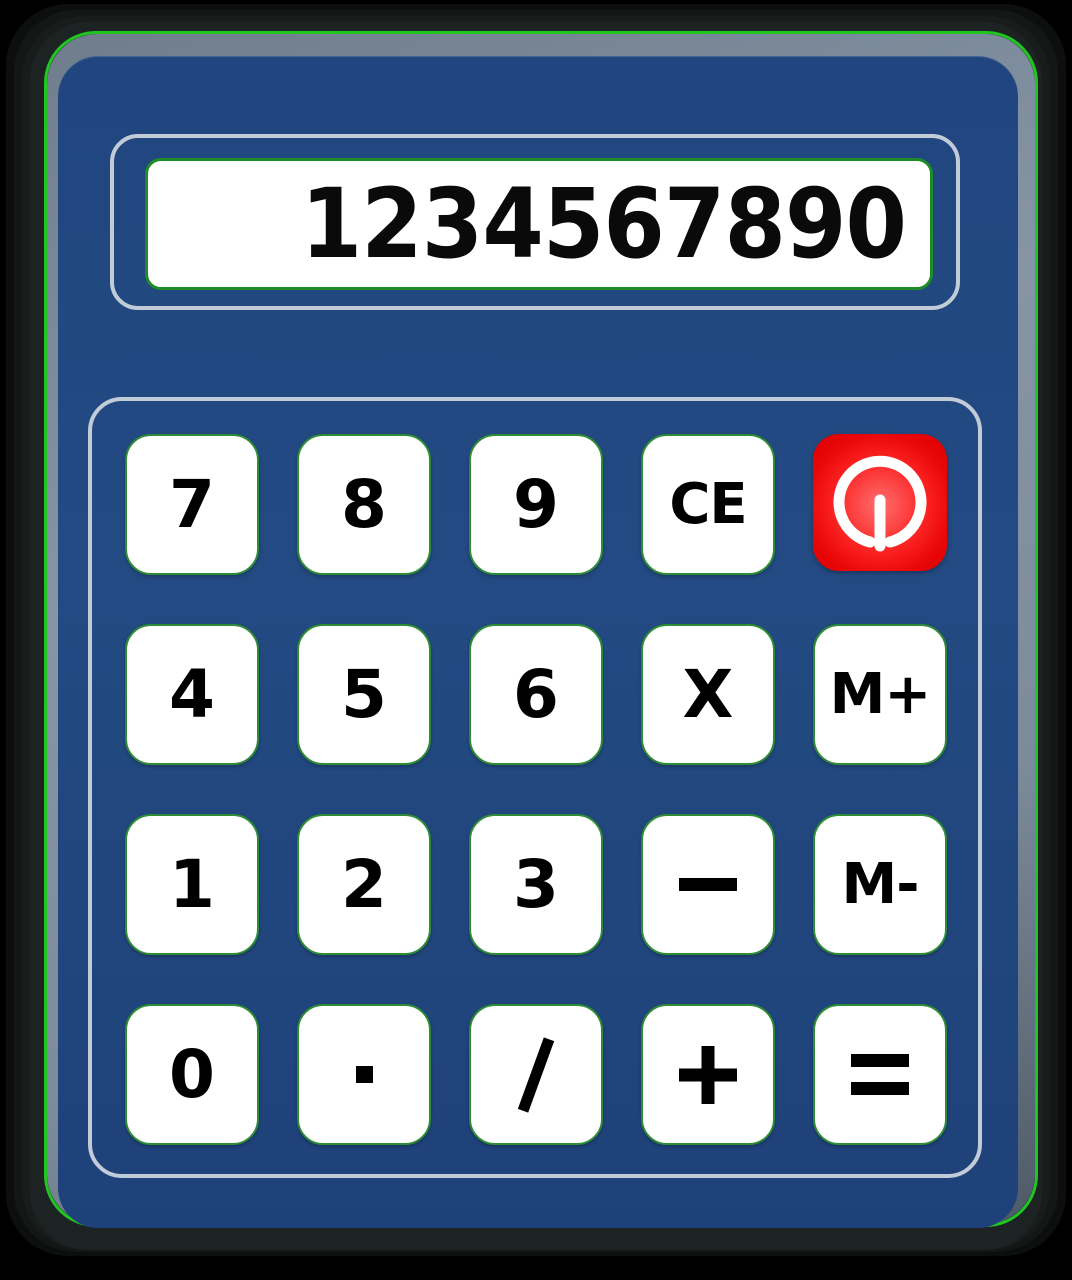  I want to click on display-screen: 1234567890, so click(539, 224).